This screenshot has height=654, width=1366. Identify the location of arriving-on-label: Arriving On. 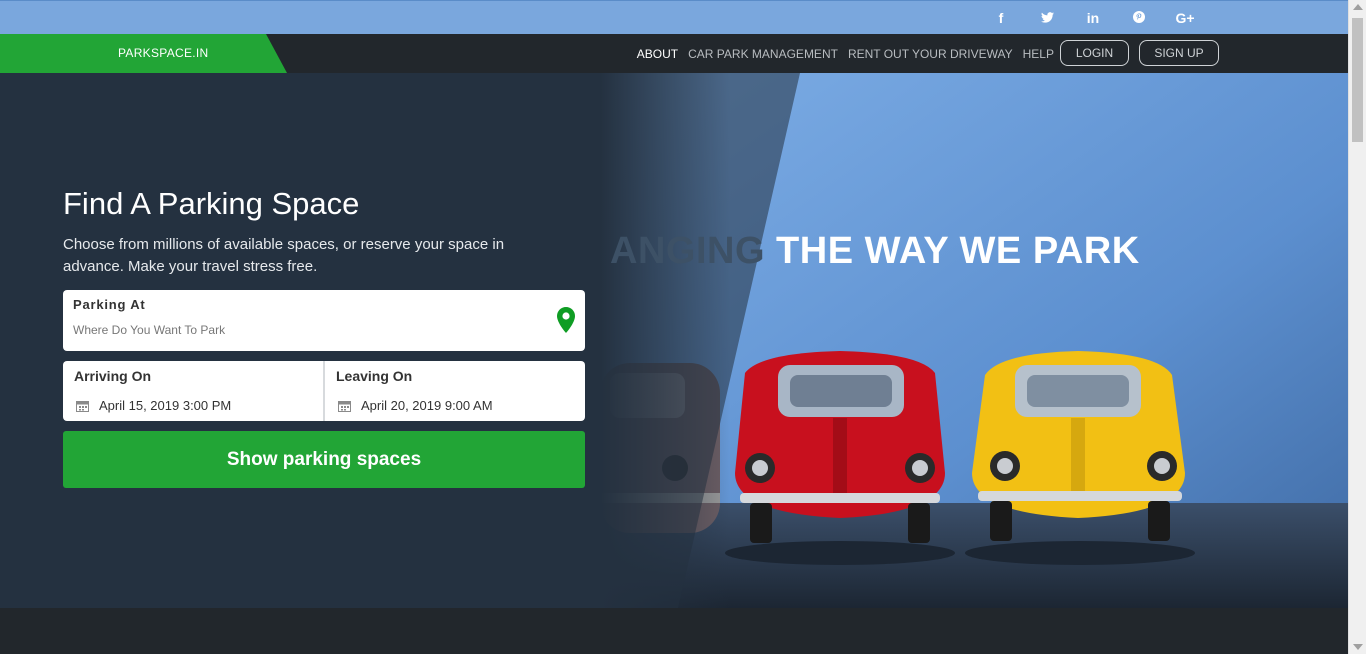
(113, 376).